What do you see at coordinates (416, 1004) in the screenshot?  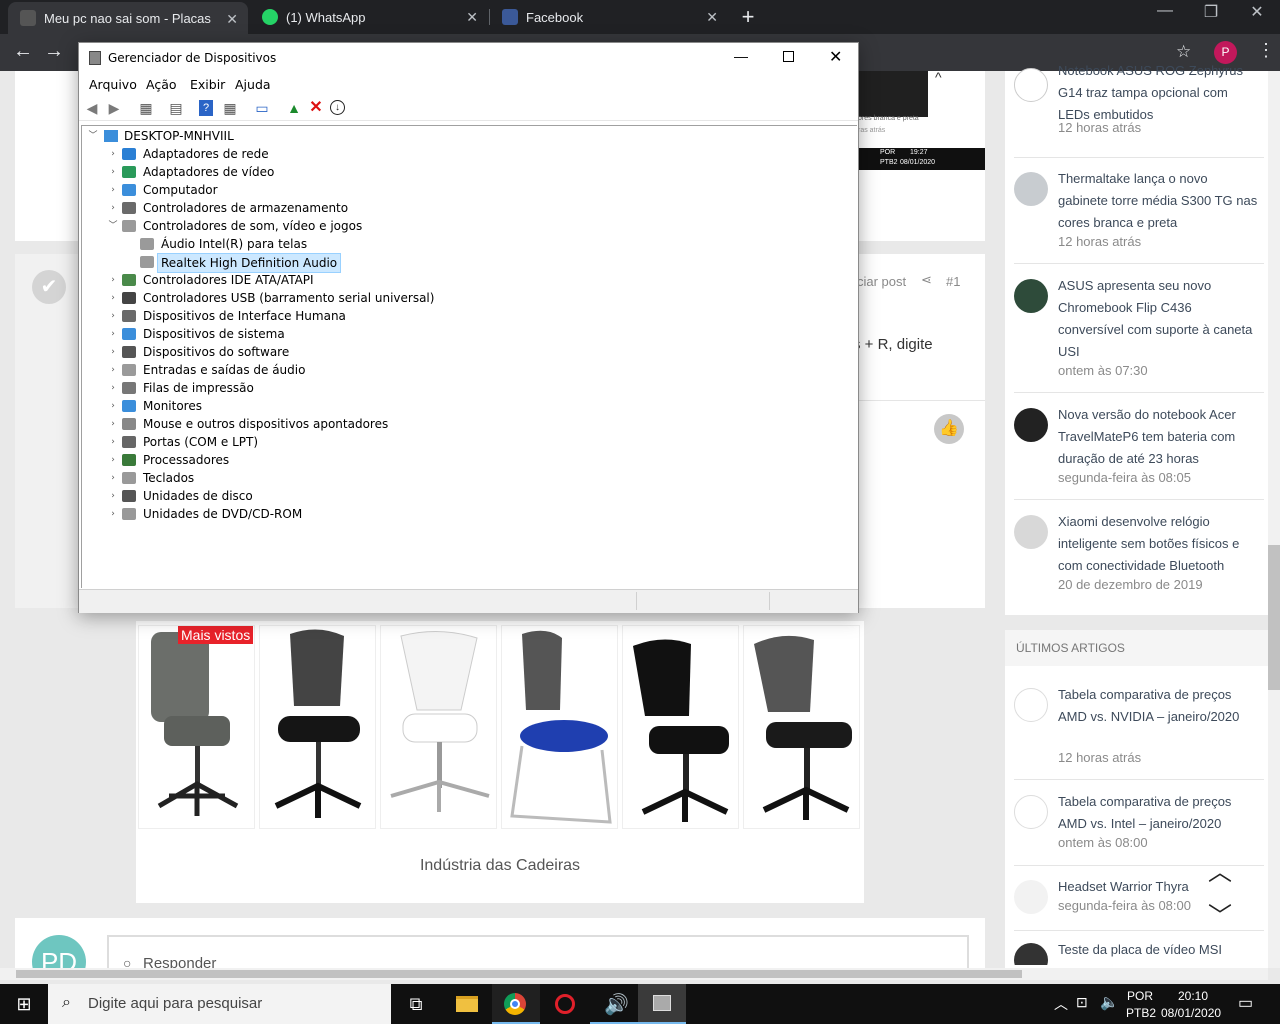 I see `task-view-icon: ⧉` at bounding box center [416, 1004].